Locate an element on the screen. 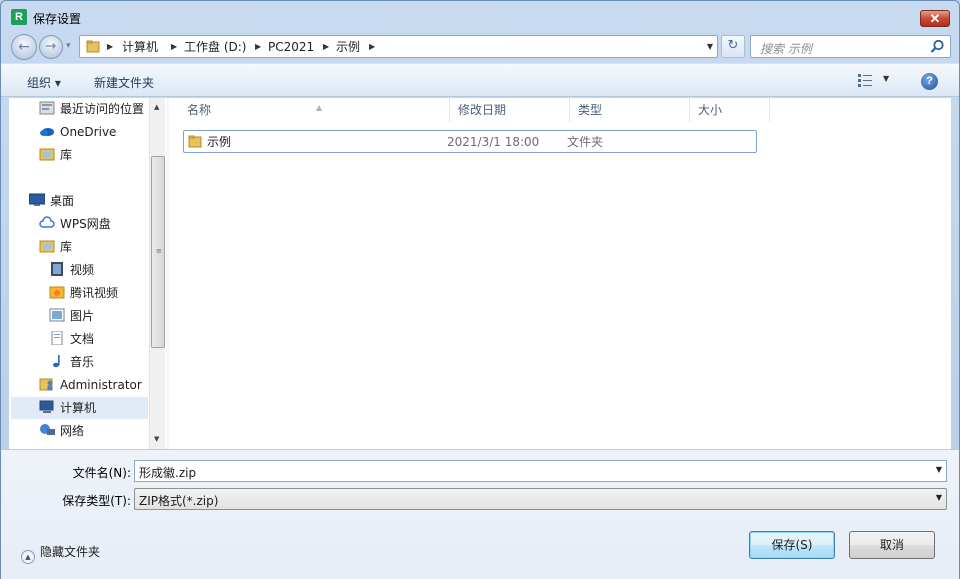 The height and width of the screenshot is (579, 960). music-icon is located at coordinates (56, 361).